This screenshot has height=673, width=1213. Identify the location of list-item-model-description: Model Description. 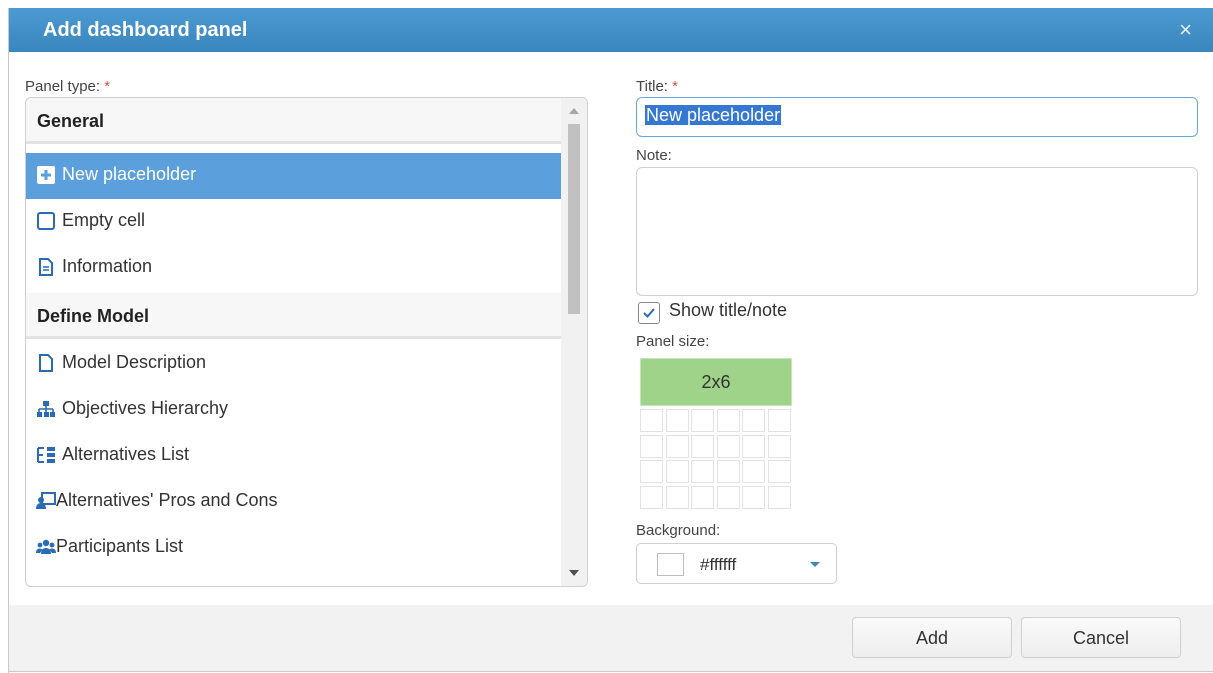
(294, 364).